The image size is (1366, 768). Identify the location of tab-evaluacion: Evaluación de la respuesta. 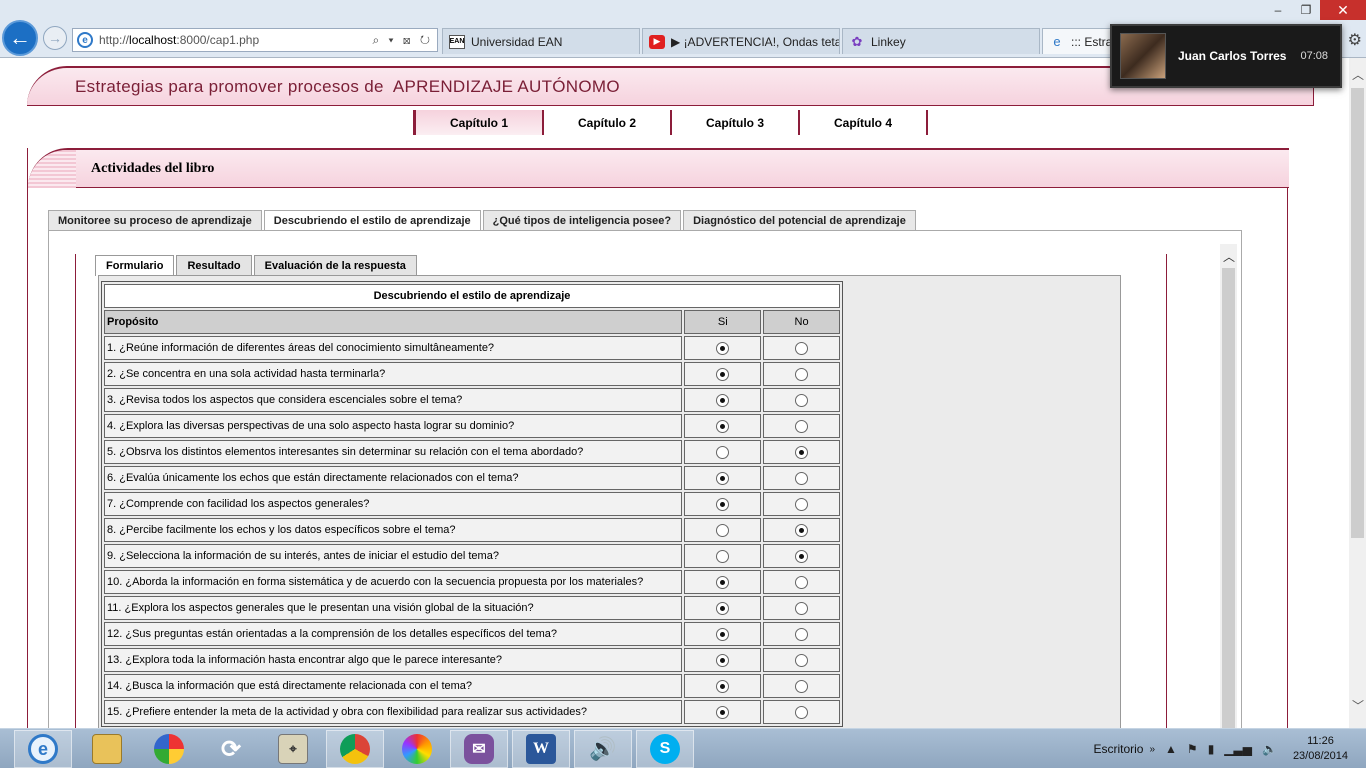
(335, 265).